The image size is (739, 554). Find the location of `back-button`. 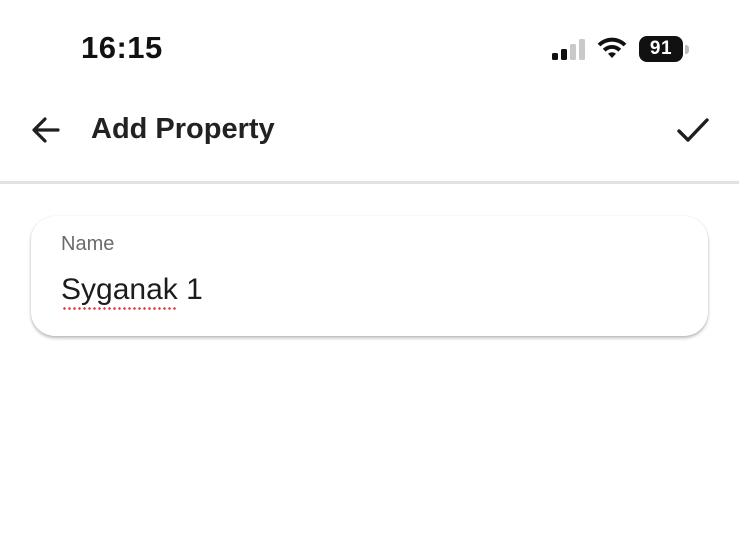

back-button is located at coordinates (46, 130).